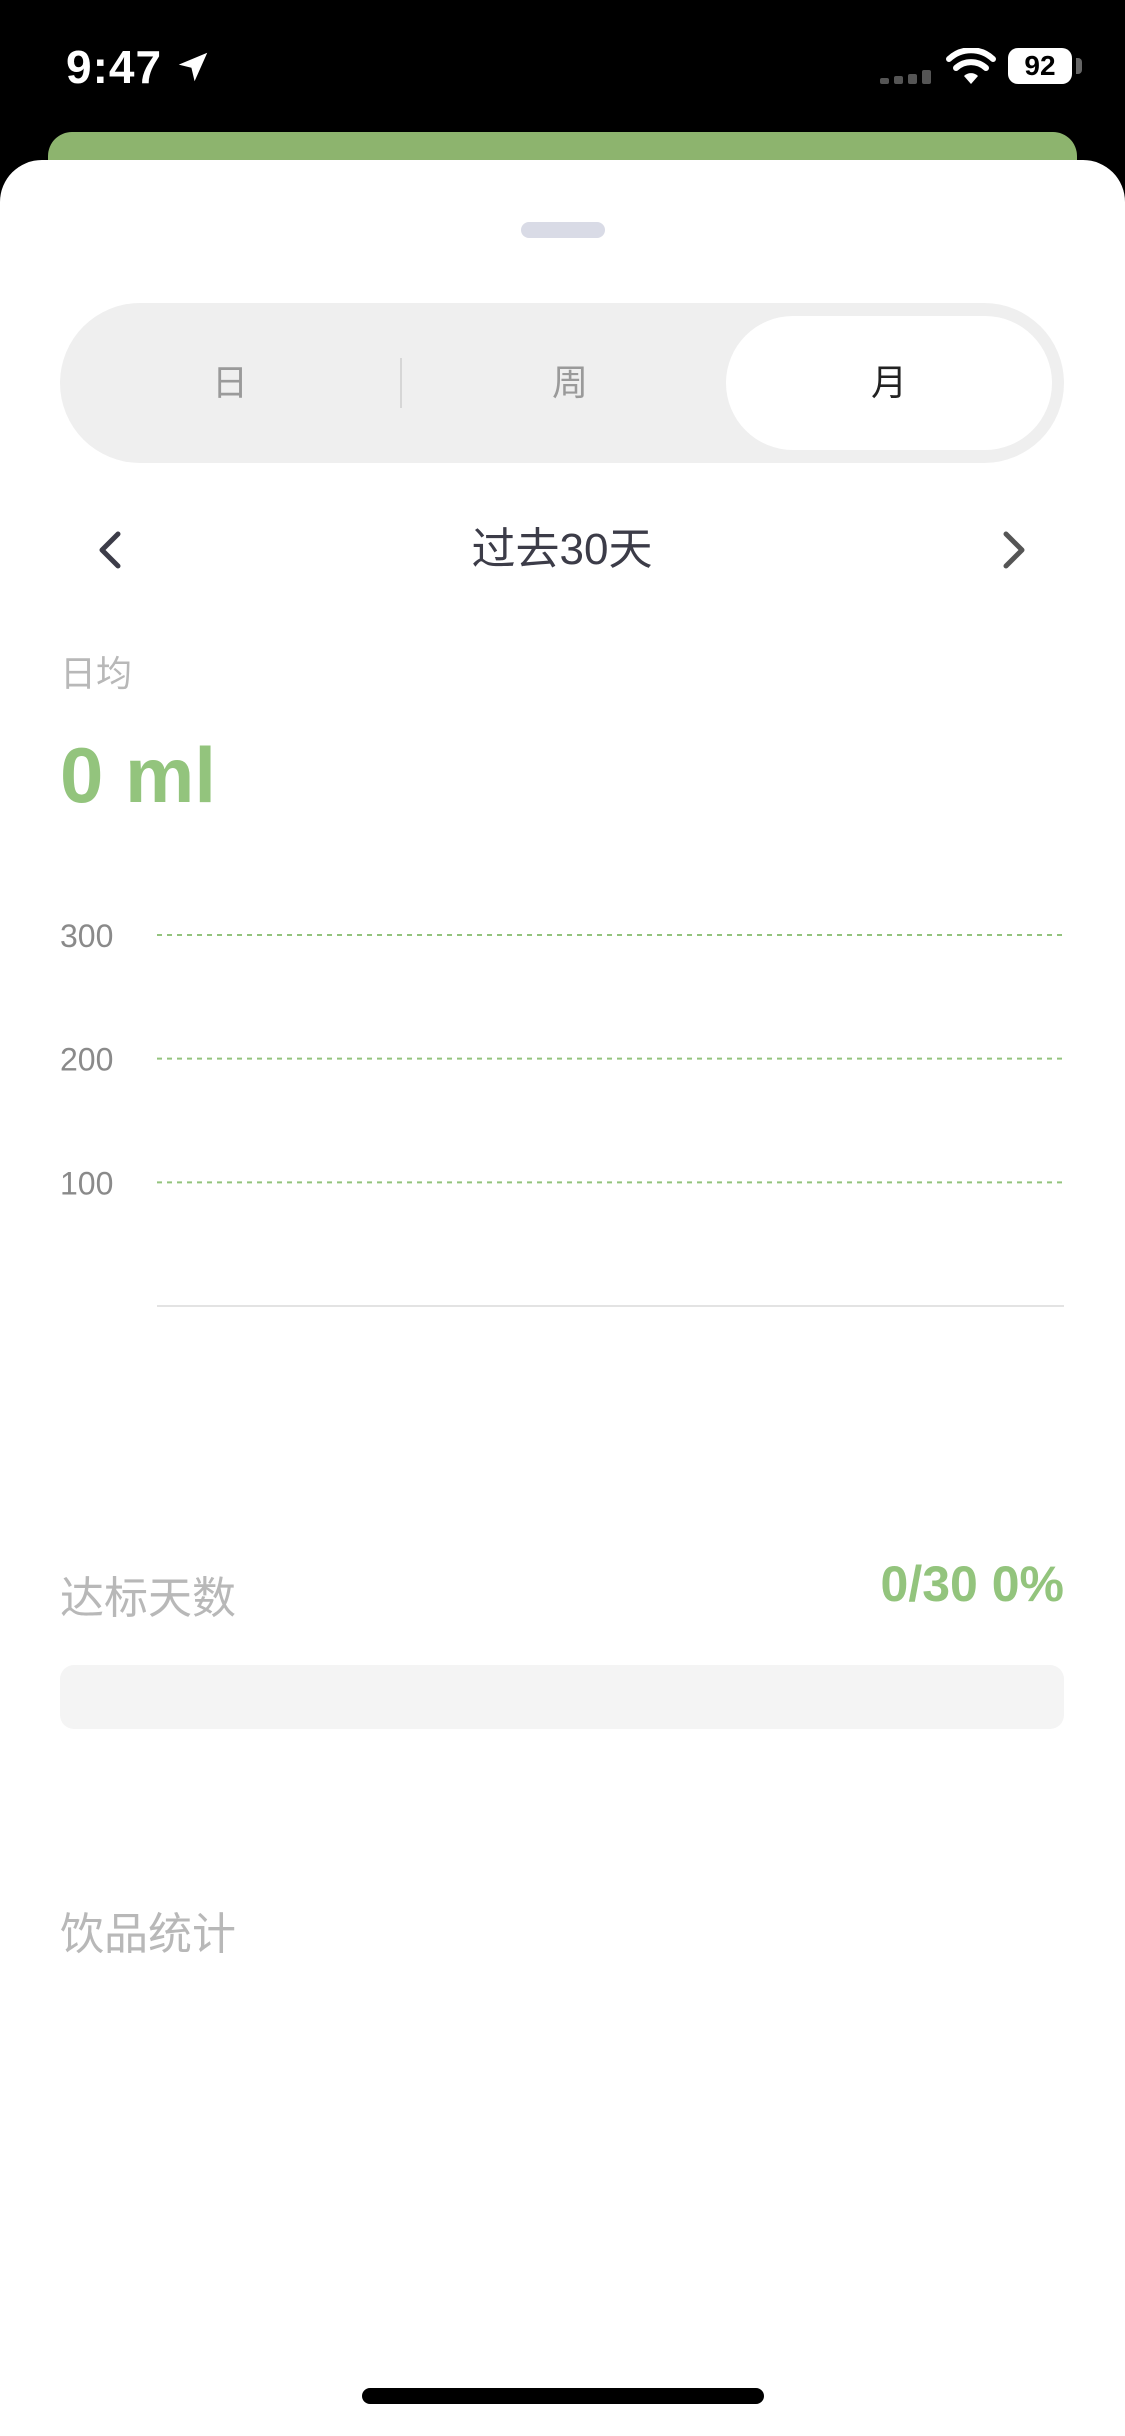 This screenshot has height=2436, width=1125. What do you see at coordinates (563, 230) in the screenshot?
I see `sheet-grabber` at bounding box center [563, 230].